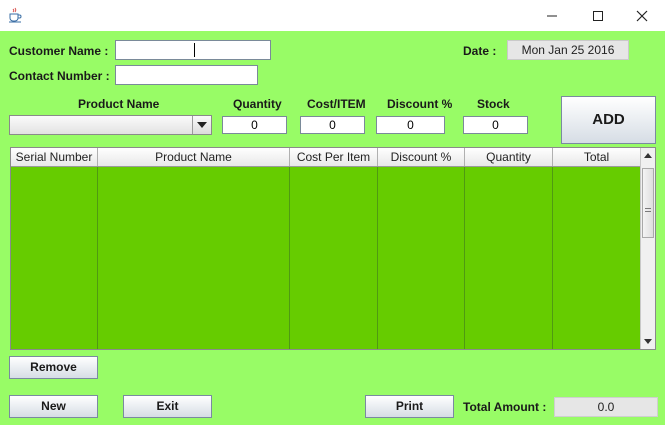 The image size is (665, 425). What do you see at coordinates (421, 157) in the screenshot?
I see `column-header-discount: Discount %` at bounding box center [421, 157].